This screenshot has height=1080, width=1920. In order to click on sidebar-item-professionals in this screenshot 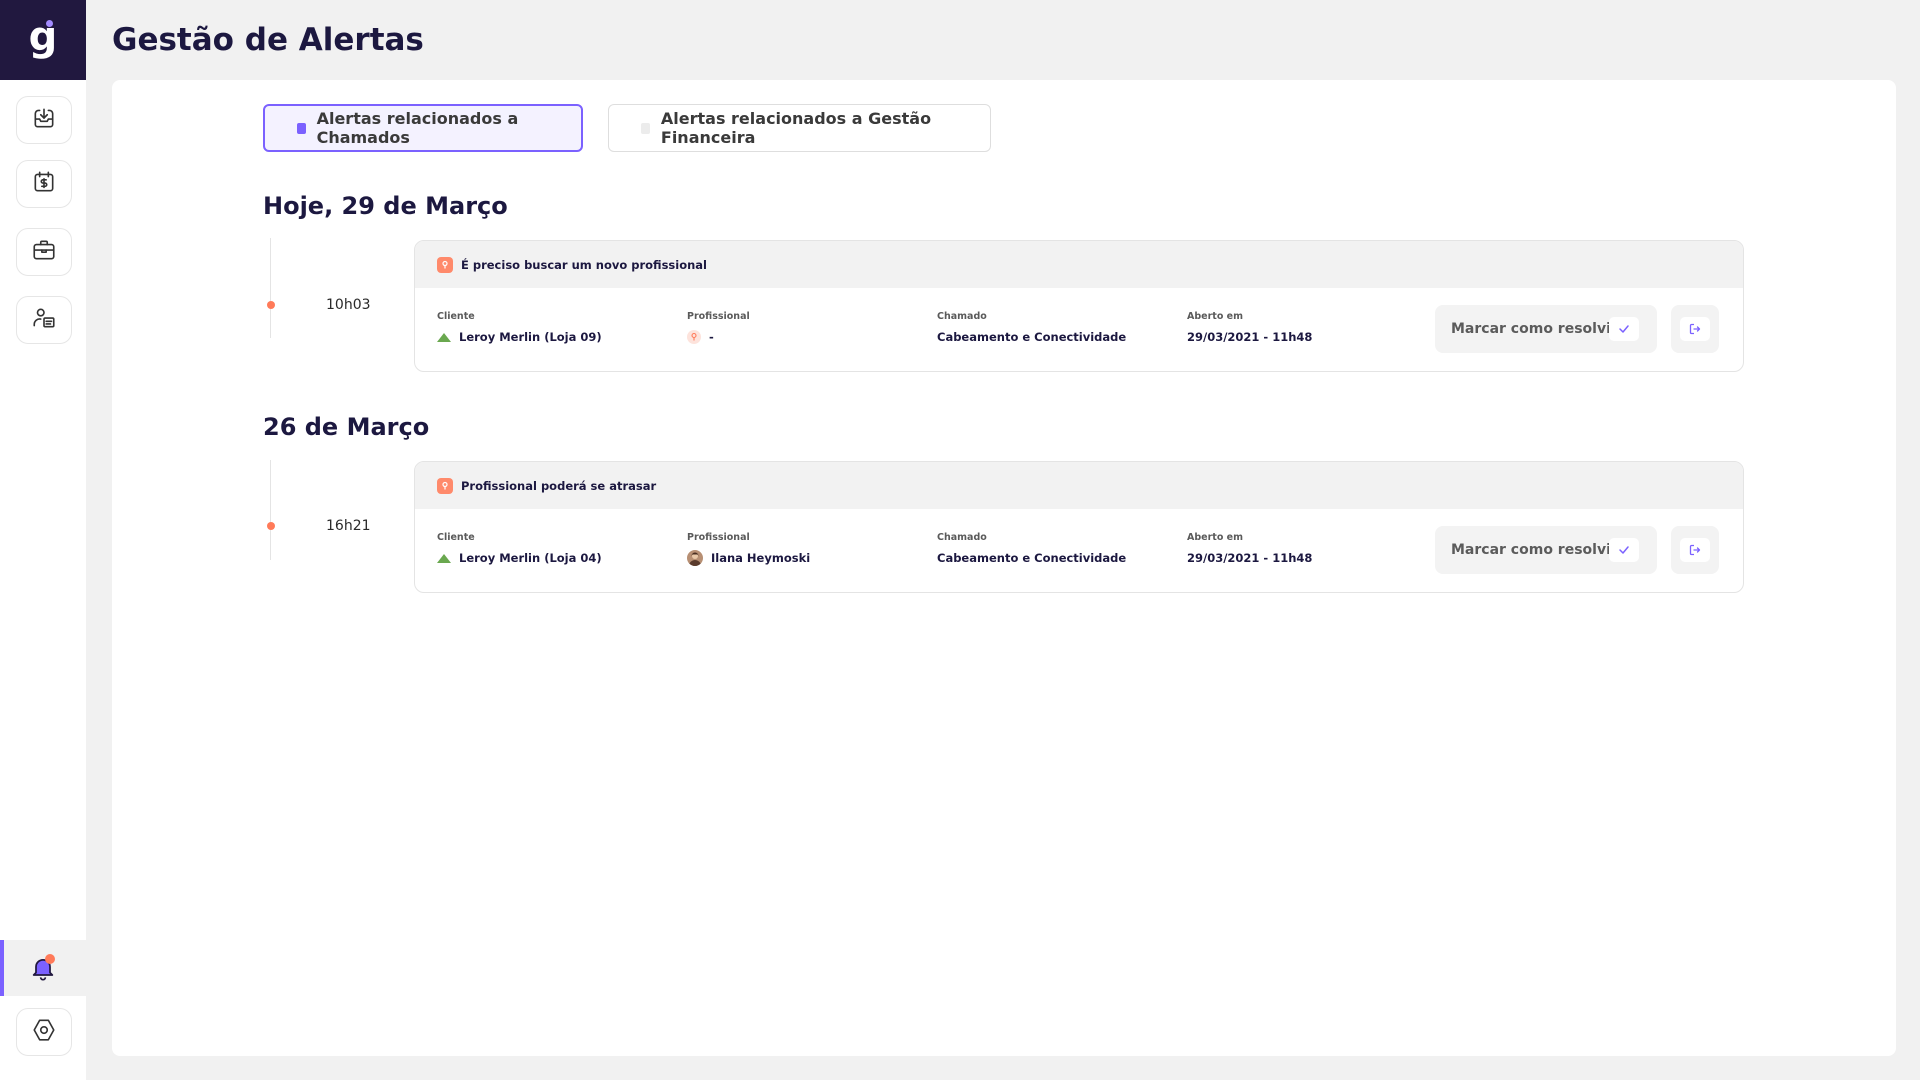, I will do `click(44, 320)`.